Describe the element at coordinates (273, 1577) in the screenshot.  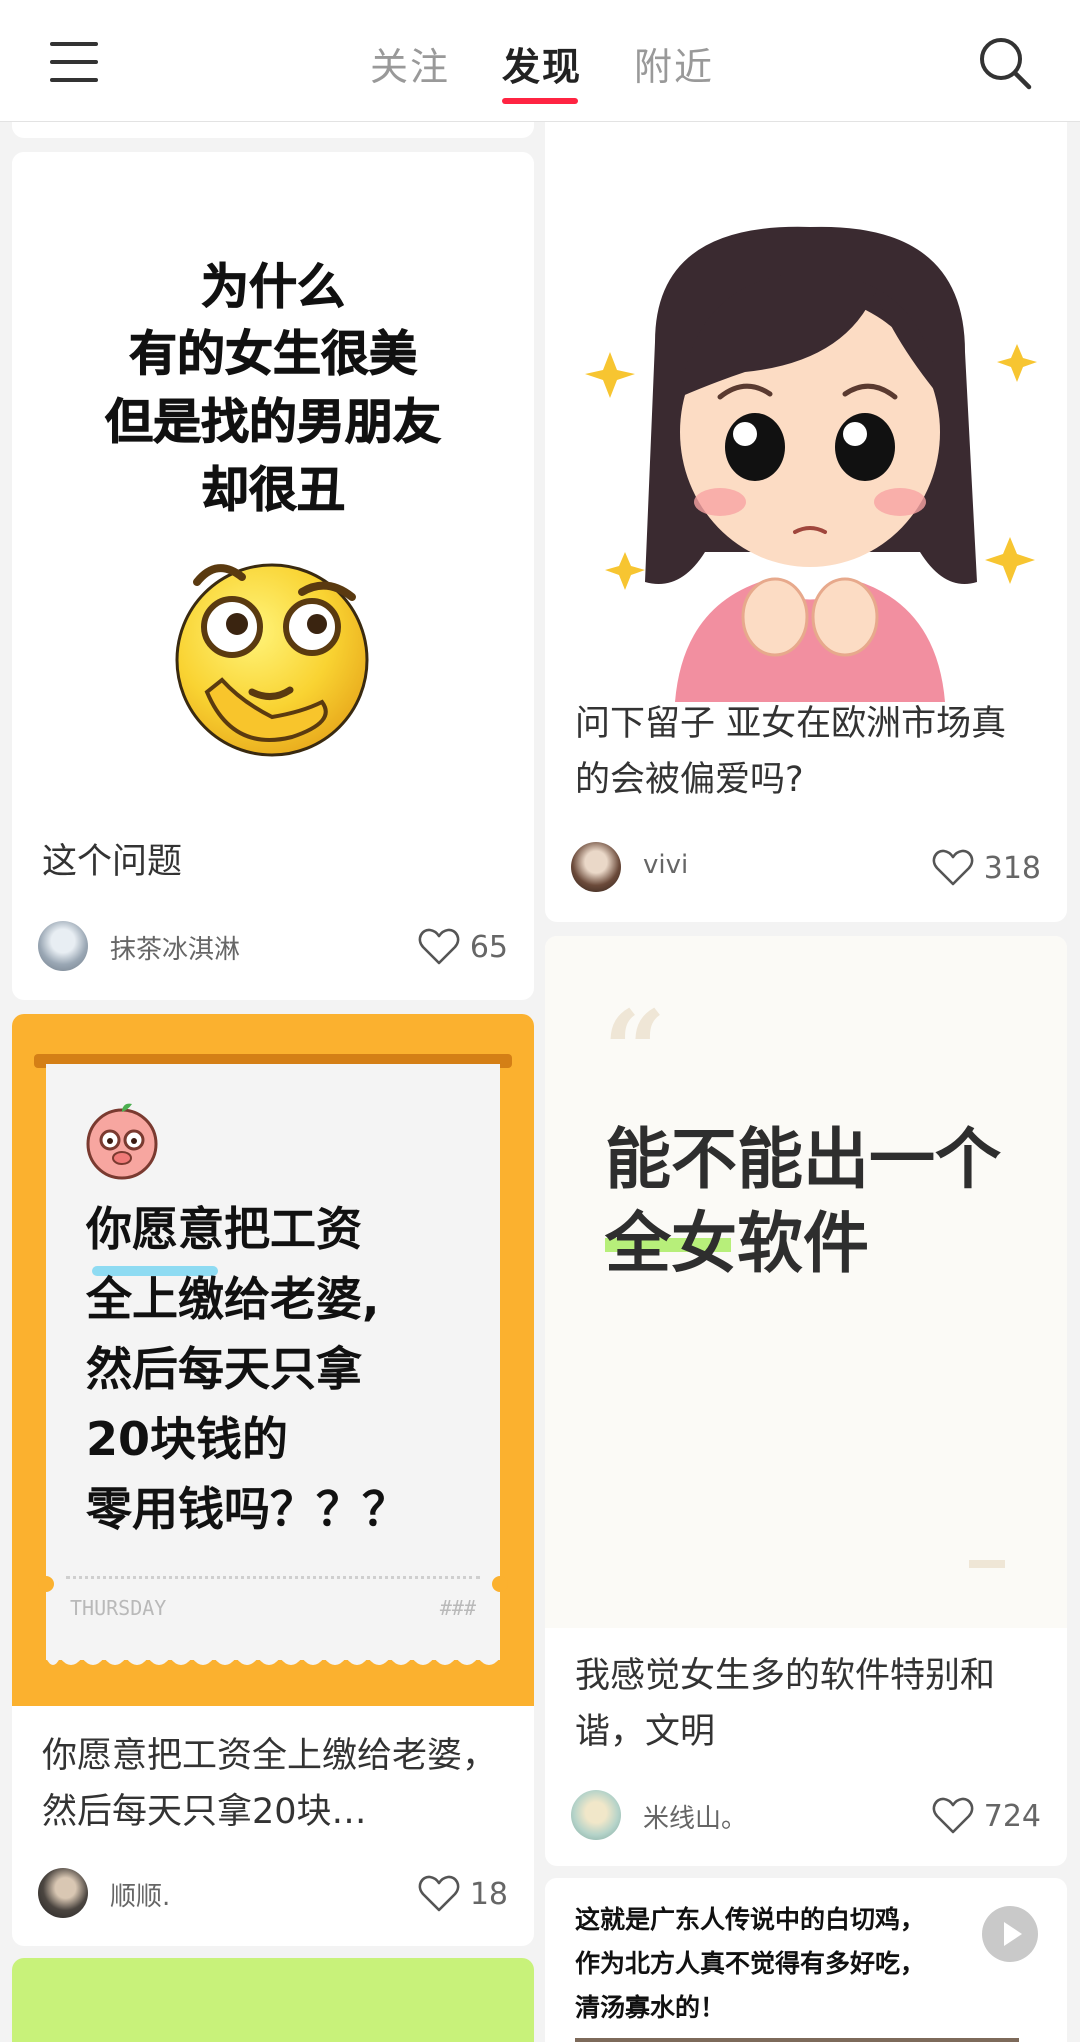
I see `dotted-divider` at that location.